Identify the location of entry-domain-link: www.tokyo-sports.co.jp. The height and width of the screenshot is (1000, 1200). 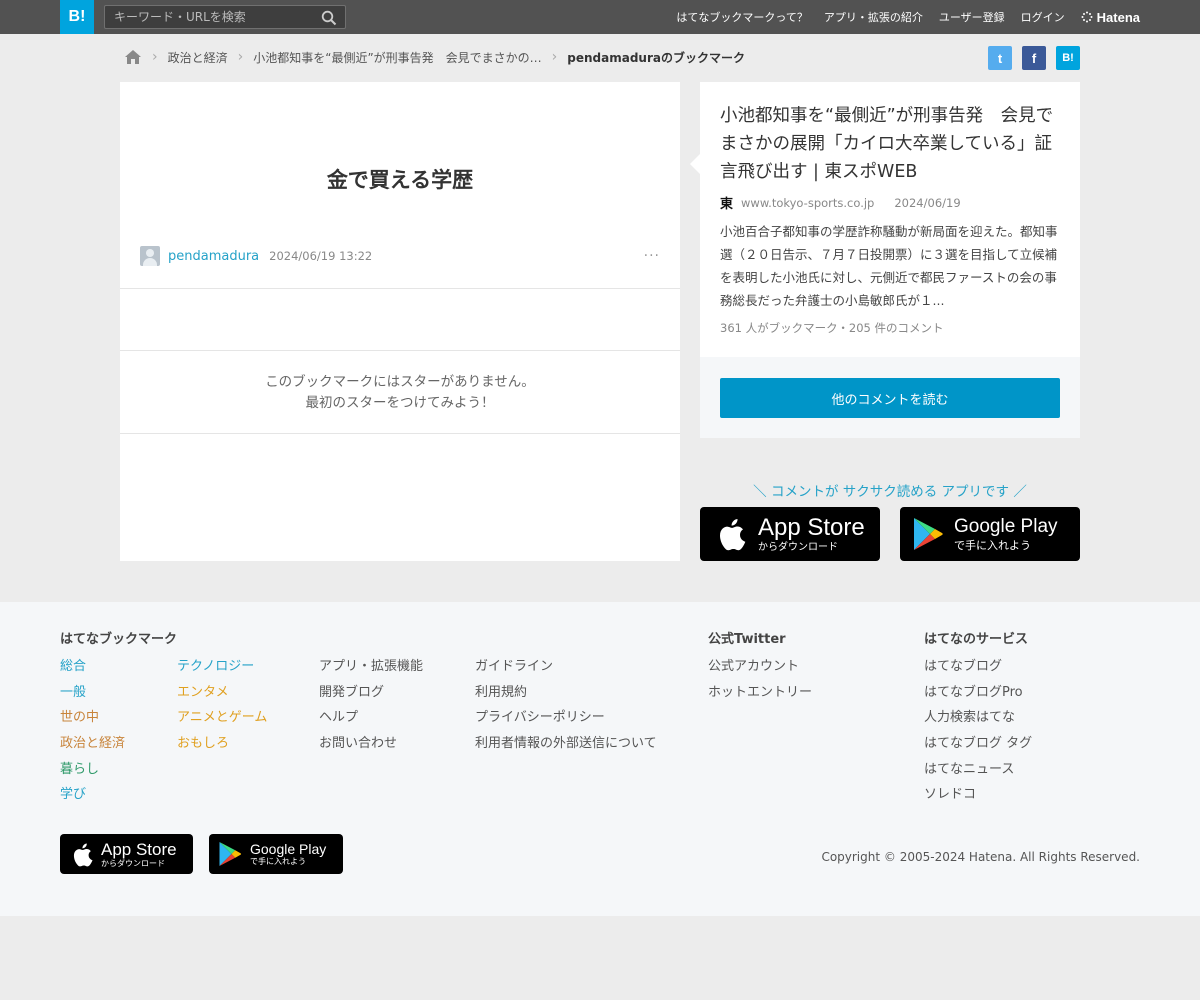
(807, 203).